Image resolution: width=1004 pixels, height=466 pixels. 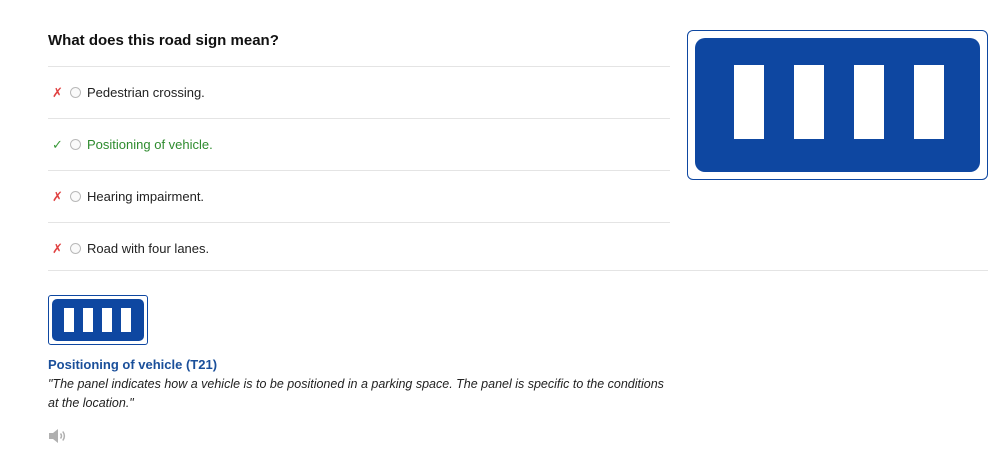 I want to click on answer-label: Road with four lanes., so click(x=148, y=248).